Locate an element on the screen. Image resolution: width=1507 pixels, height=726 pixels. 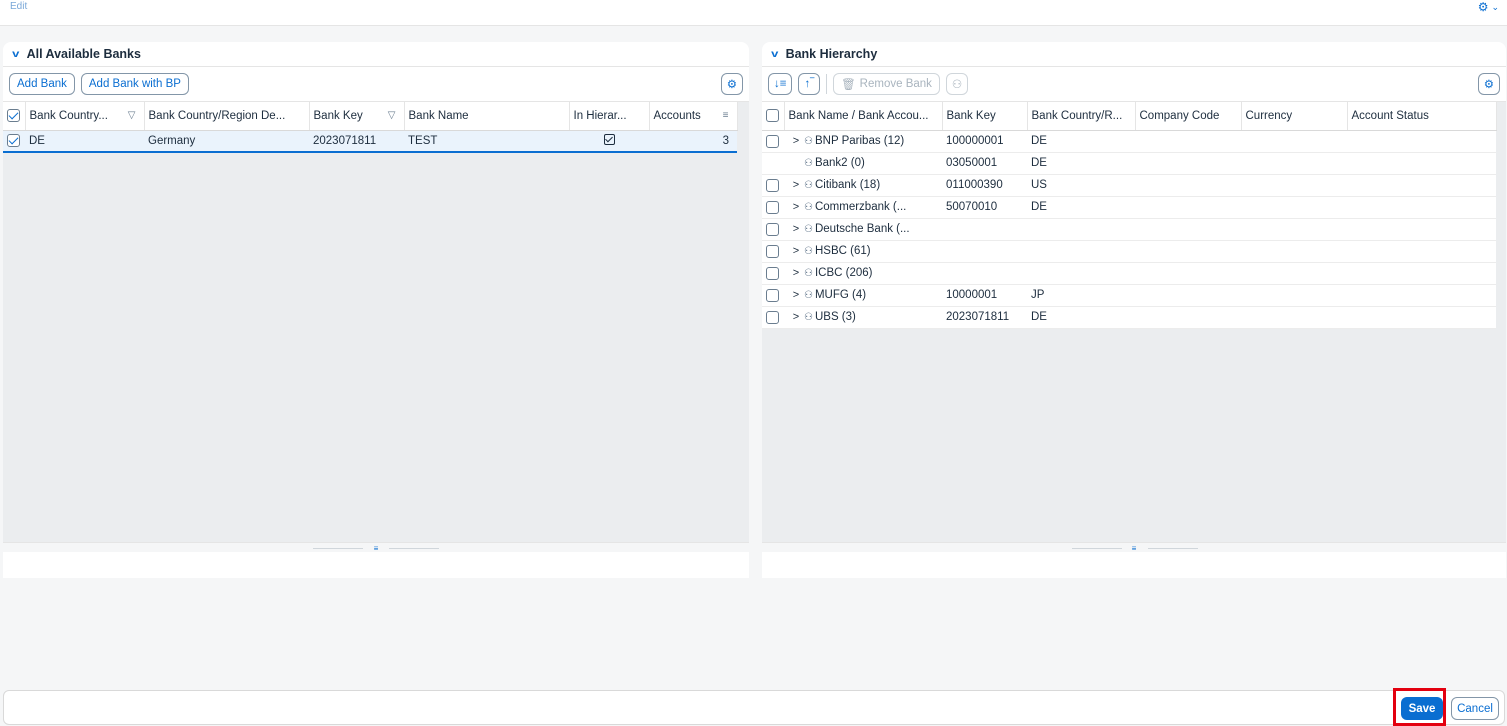
people-button: ⚇ is located at coordinates (957, 84).